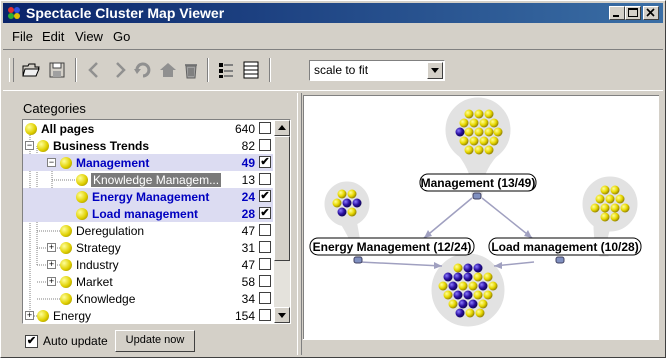  What do you see at coordinates (251, 70) in the screenshot?
I see `list-view-icon` at bounding box center [251, 70].